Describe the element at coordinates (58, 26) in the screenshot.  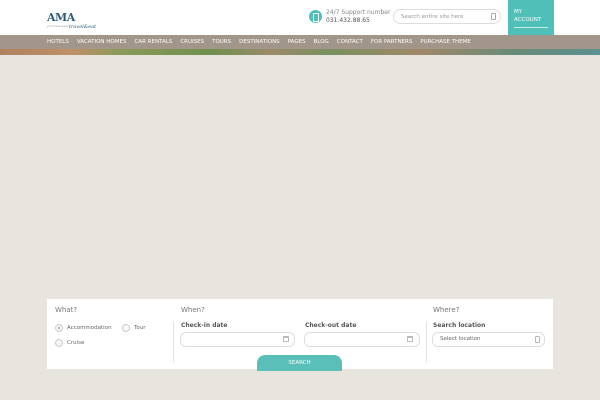
I see `logo-tagline: your travel guide` at that location.